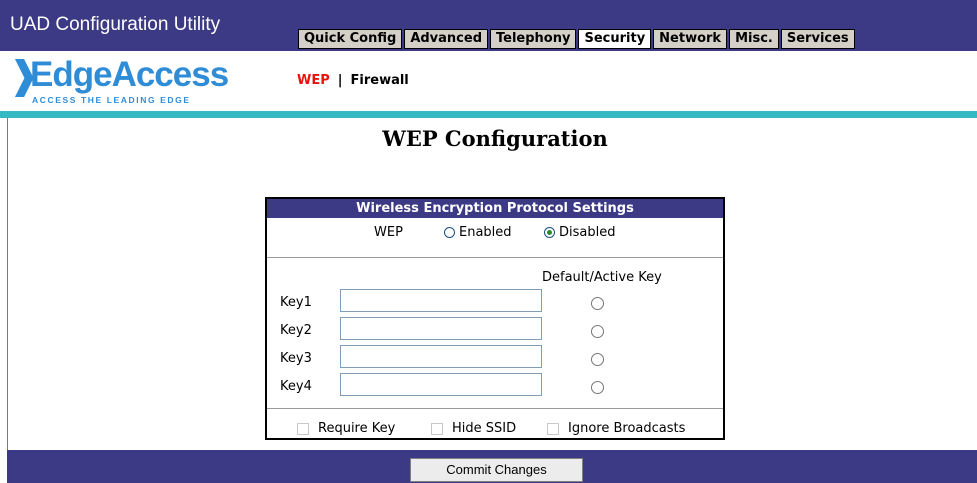  Describe the element at coordinates (111, 100) in the screenshot. I see `logo-tagline: ACCESS THE LEADING EDGE` at that location.